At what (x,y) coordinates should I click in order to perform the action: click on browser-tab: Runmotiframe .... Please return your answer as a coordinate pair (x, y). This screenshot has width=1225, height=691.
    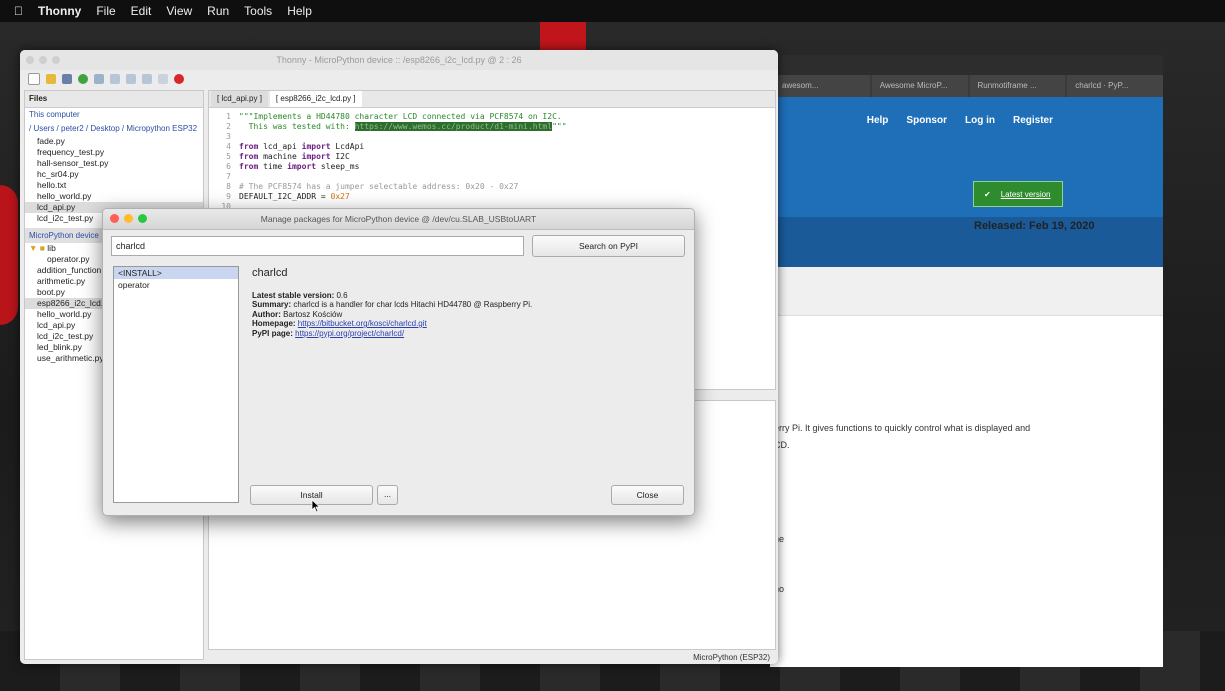
    Looking at the image, I should click on (1017, 86).